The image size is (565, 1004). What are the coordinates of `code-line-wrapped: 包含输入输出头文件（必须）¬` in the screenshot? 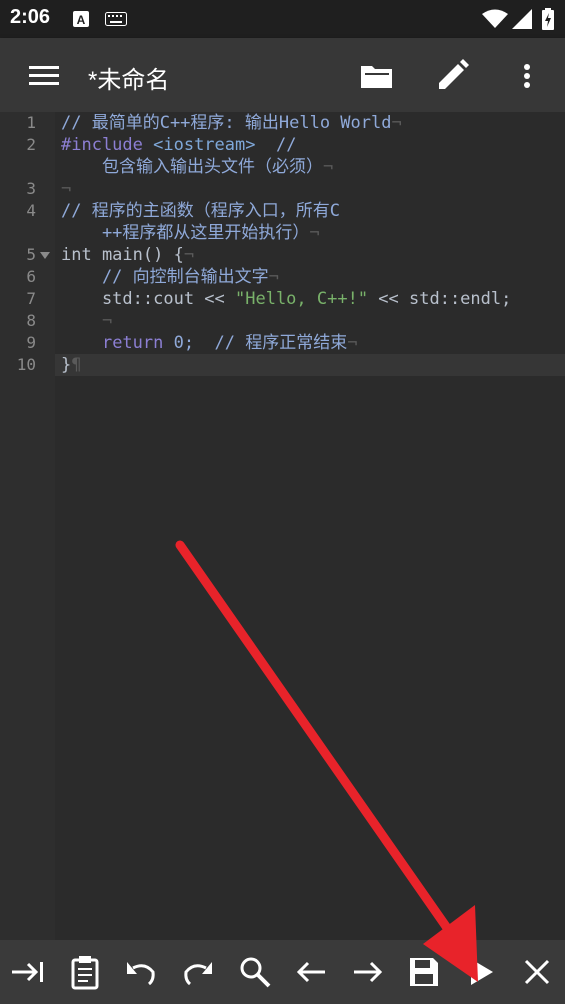 It's located at (197, 167).